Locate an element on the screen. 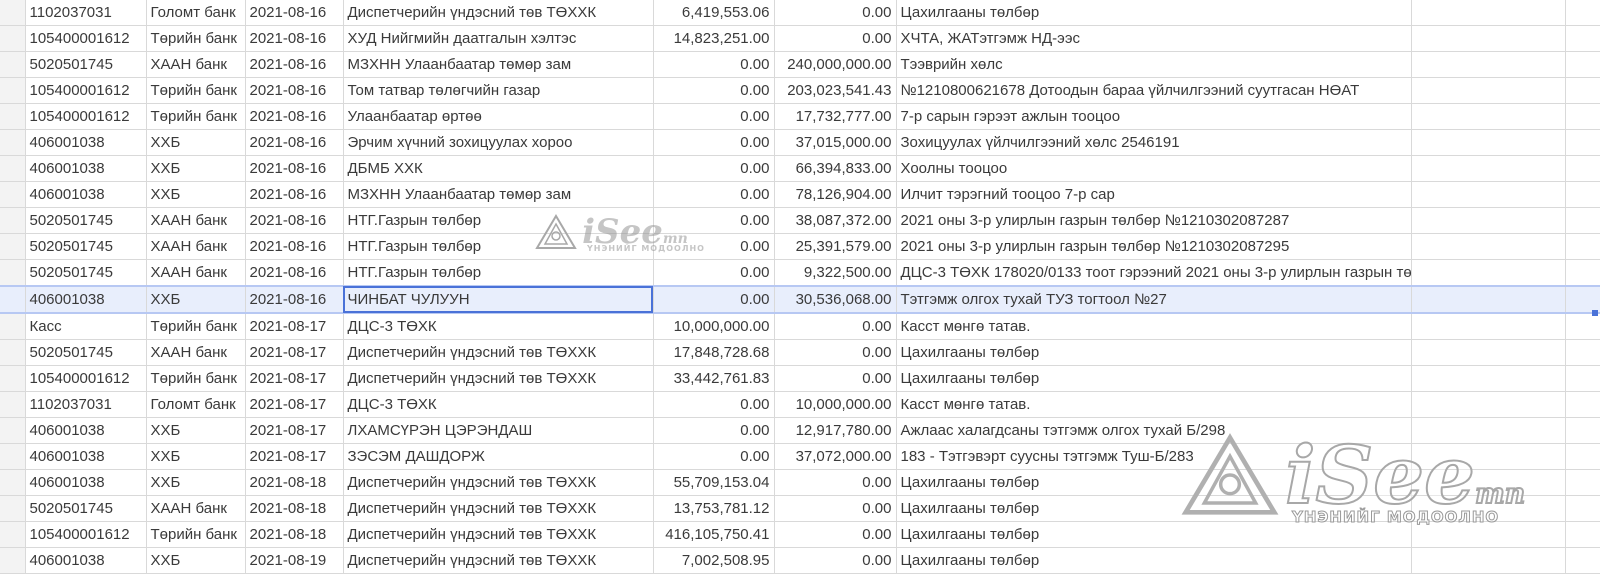 The height and width of the screenshot is (579, 1600). date-cell: 2021-08-18 is located at coordinates (294, 482).